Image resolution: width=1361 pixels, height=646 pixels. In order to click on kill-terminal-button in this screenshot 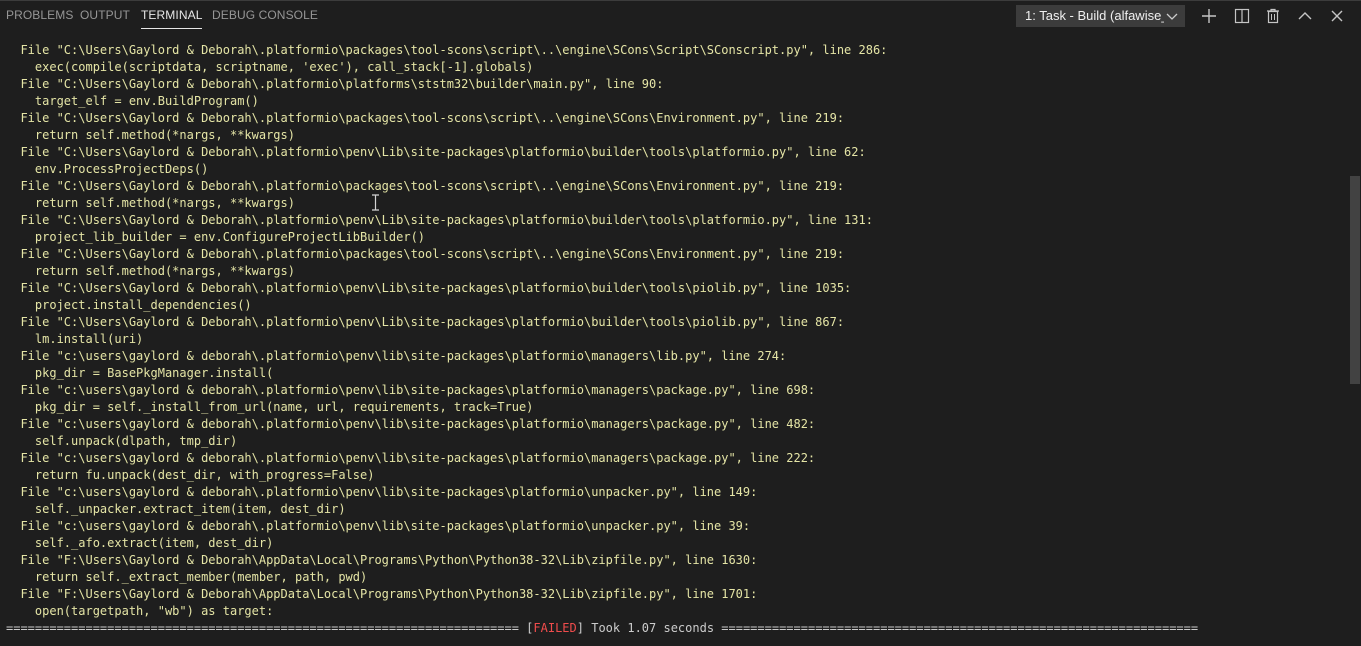, I will do `click(1273, 16)`.